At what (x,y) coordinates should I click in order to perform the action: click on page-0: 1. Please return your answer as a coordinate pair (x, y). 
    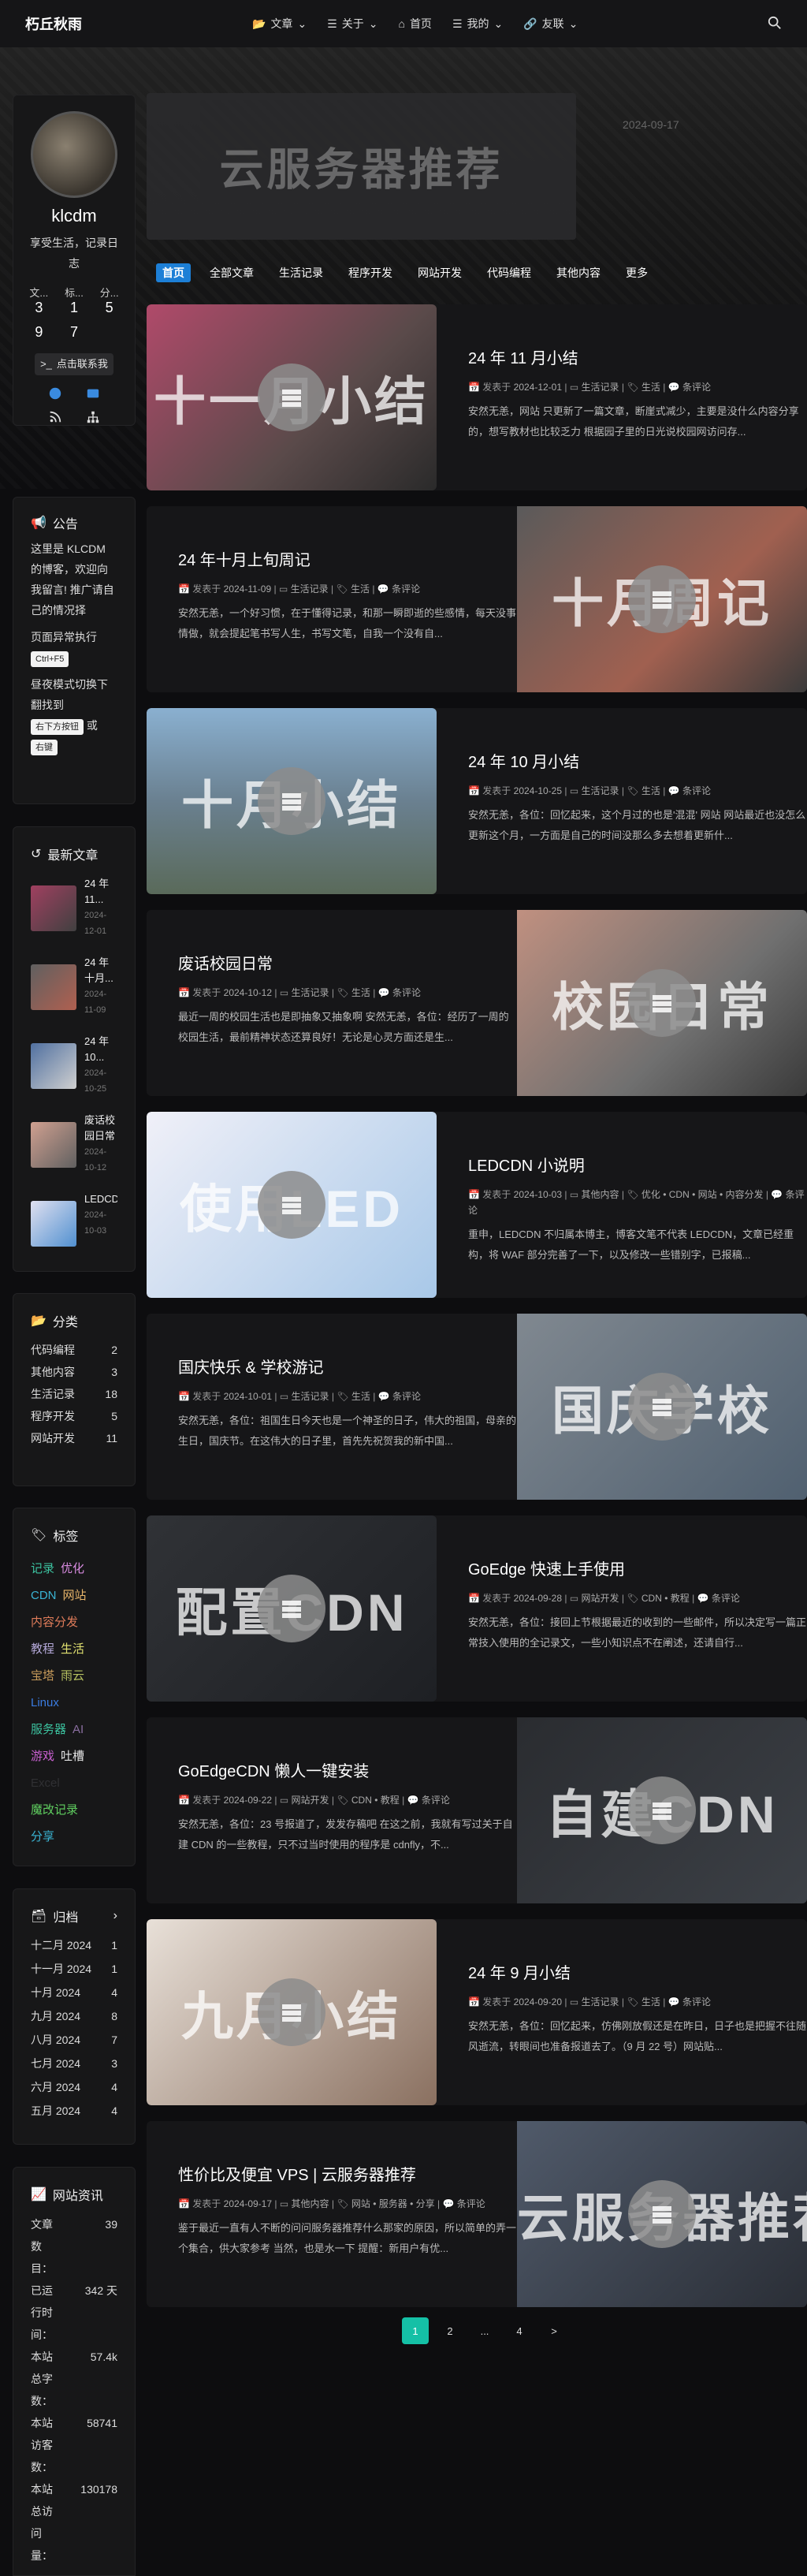
    Looking at the image, I should click on (416, 2331).